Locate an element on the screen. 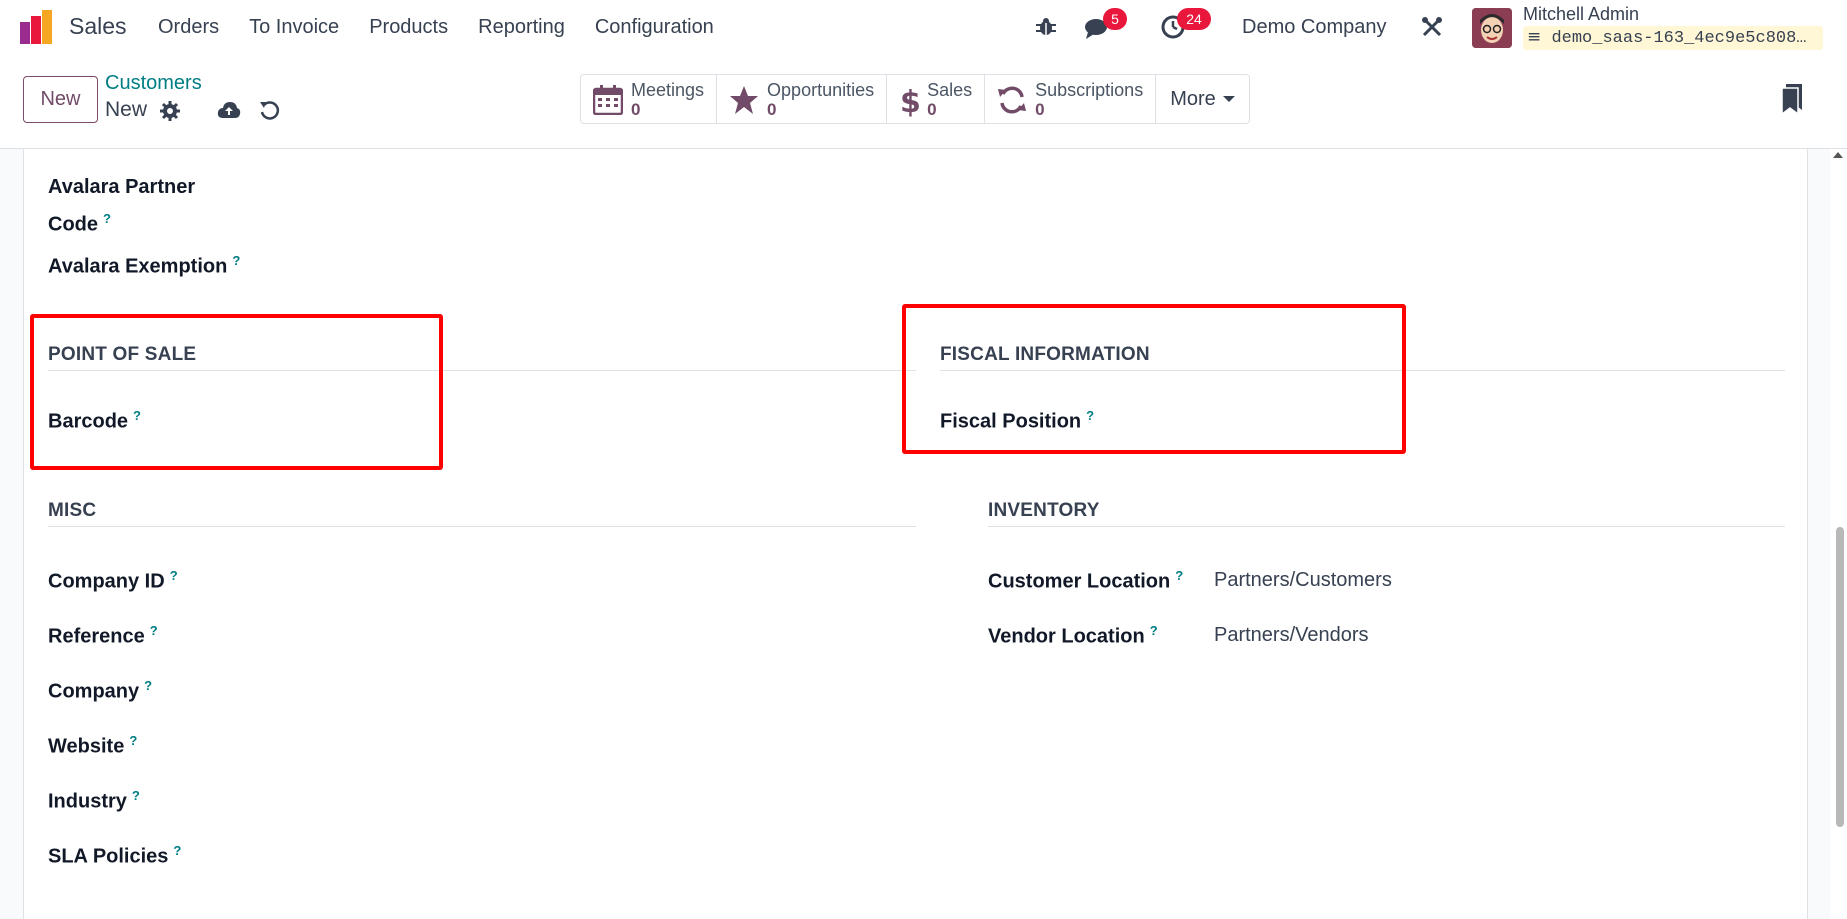 The height and width of the screenshot is (919, 1847). refresh-icon is located at coordinates (1012, 100).